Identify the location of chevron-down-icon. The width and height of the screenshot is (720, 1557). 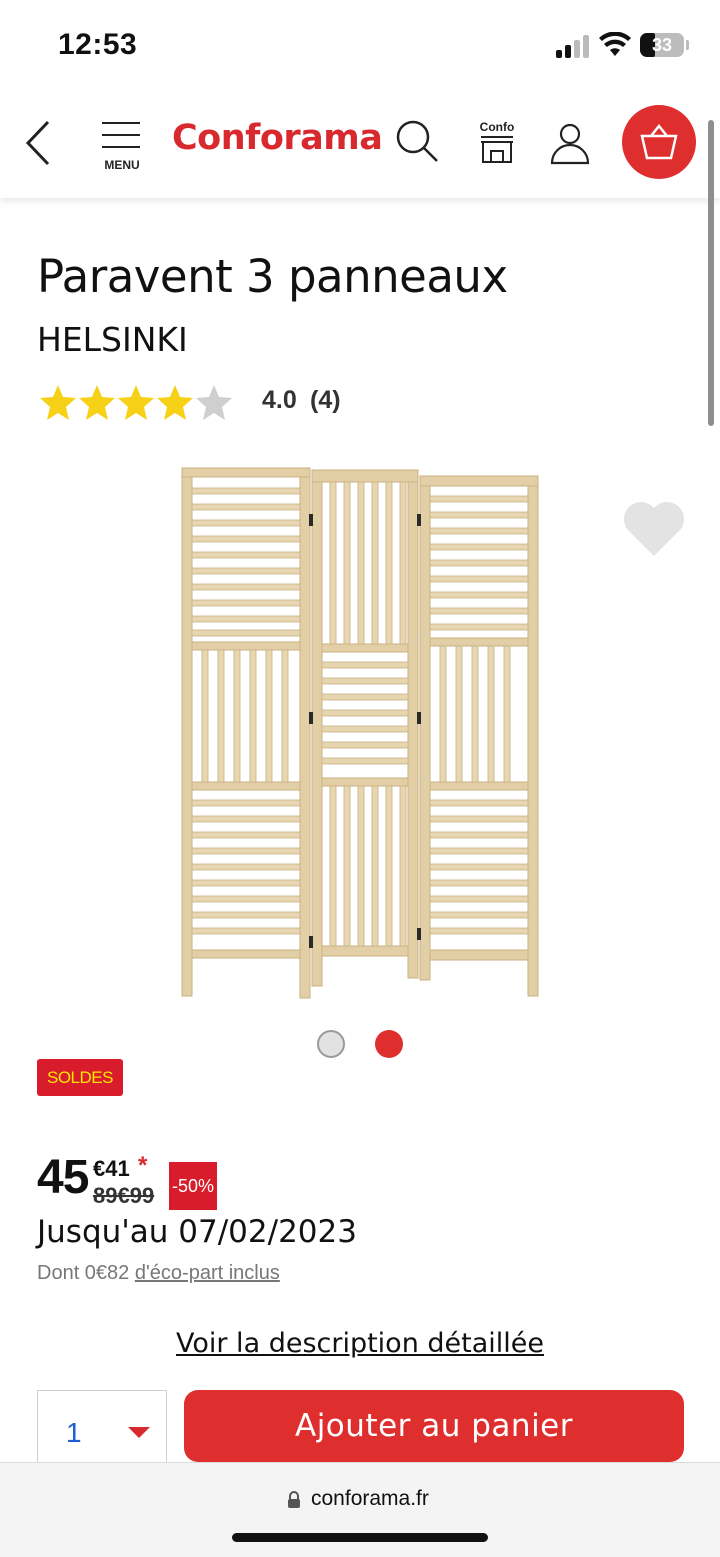
(139, 1432).